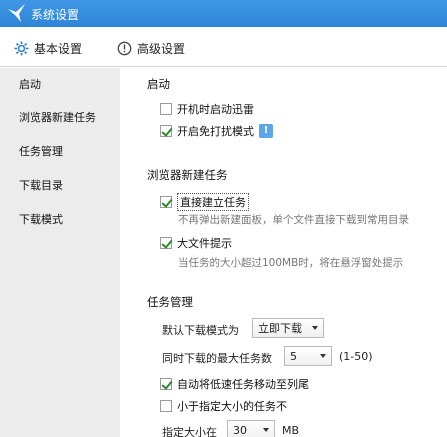 This screenshot has width=447, height=437. What do you see at coordinates (58, 48) in the screenshot?
I see `tab-basic-settings-label: 基本设置` at bounding box center [58, 48].